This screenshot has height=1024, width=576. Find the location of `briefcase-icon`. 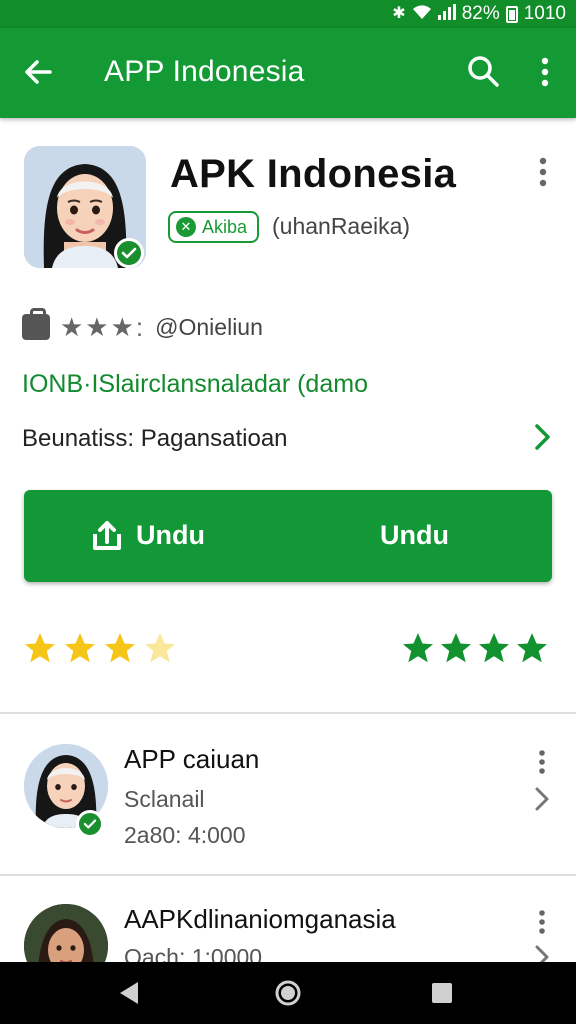

briefcase-icon is located at coordinates (36, 324).